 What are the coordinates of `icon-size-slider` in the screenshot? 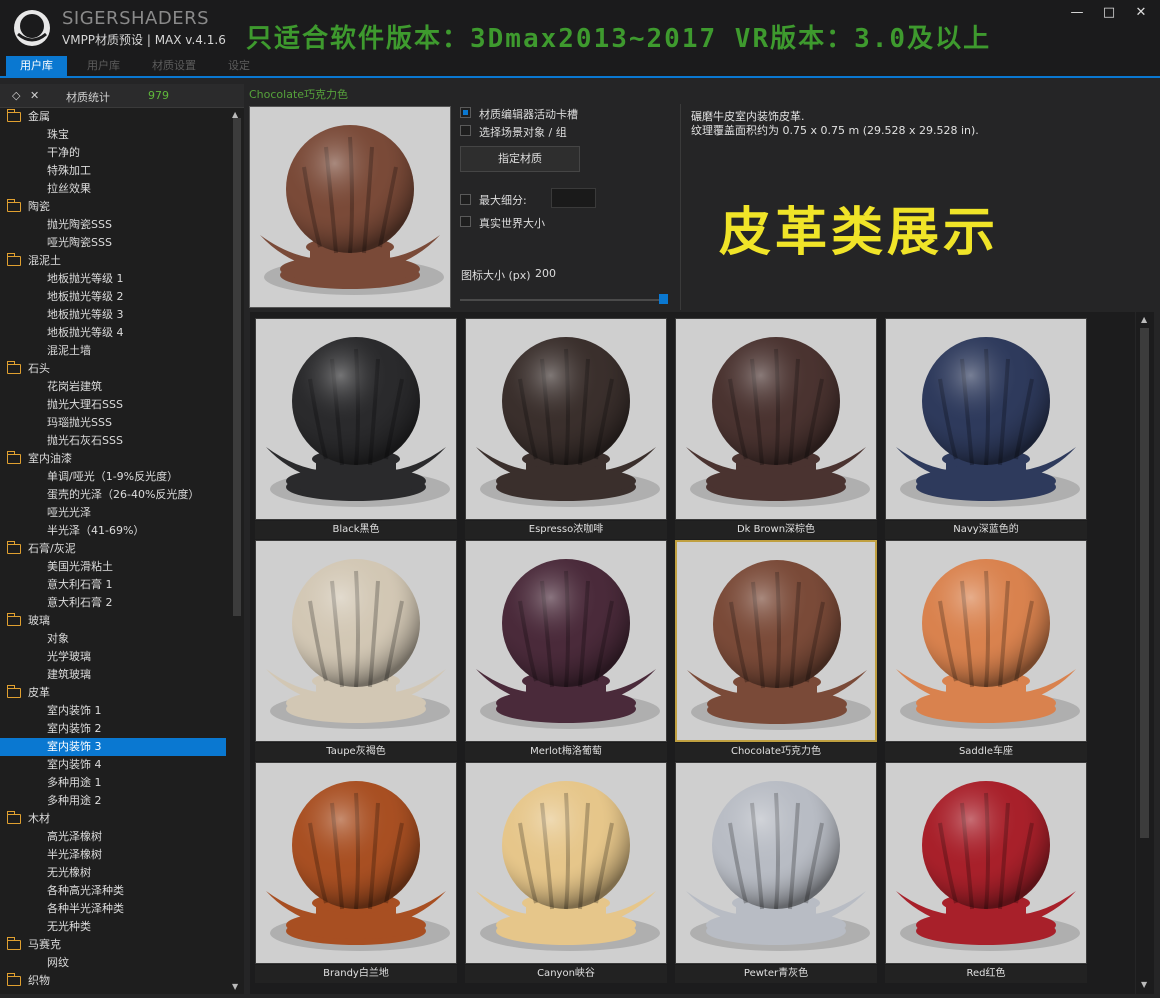 It's located at (565, 299).